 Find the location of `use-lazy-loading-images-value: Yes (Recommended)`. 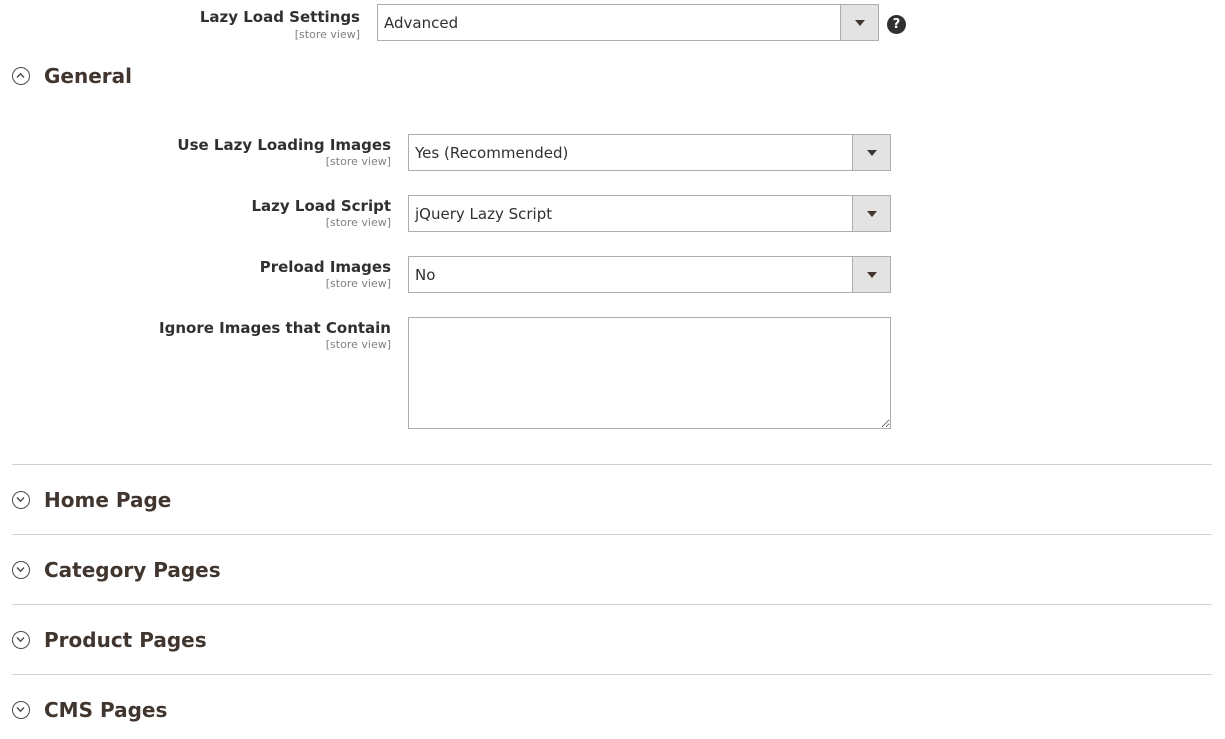

use-lazy-loading-images-value: Yes (Recommended) is located at coordinates (492, 152).